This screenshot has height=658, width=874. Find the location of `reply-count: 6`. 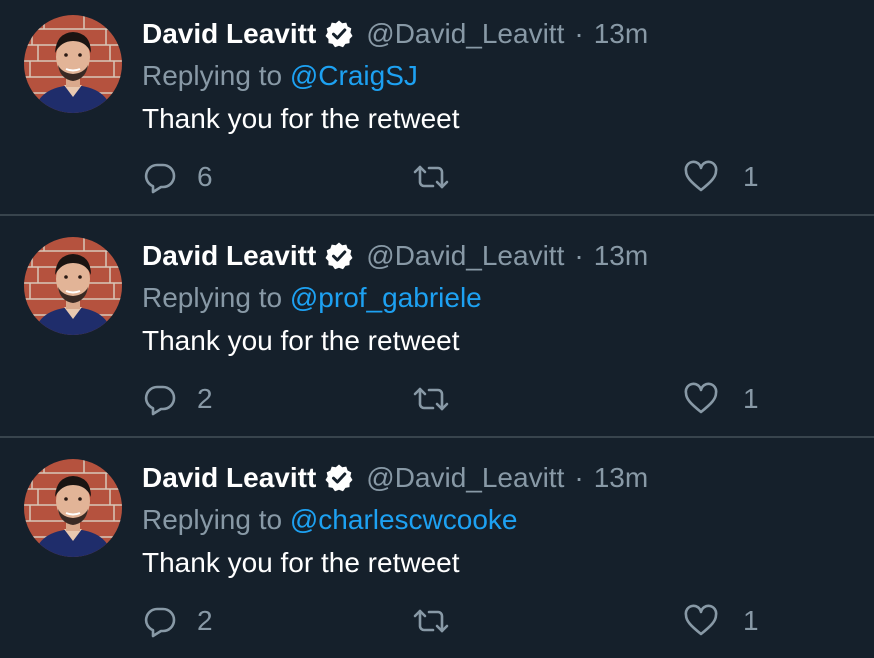

reply-count: 6 is located at coordinates (205, 176).